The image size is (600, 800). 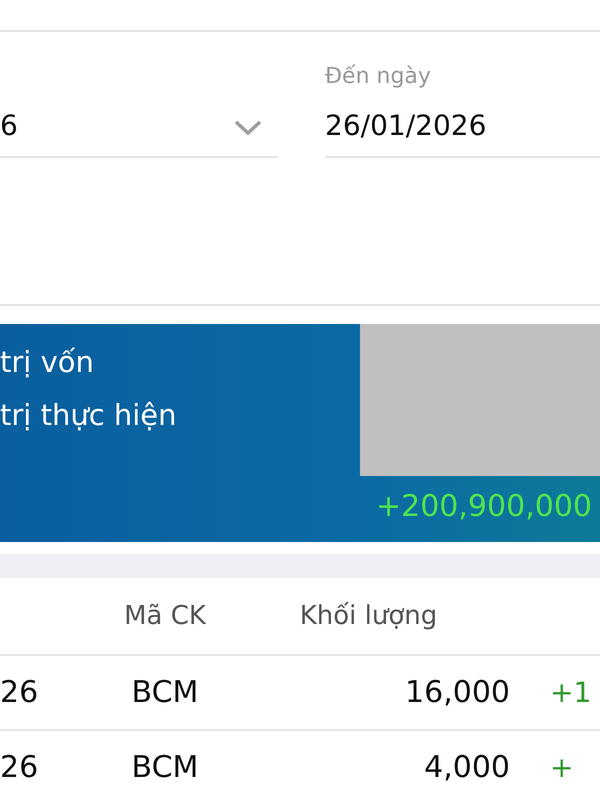 I want to click on volume-cell: 4,000, so click(x=467, y=767).